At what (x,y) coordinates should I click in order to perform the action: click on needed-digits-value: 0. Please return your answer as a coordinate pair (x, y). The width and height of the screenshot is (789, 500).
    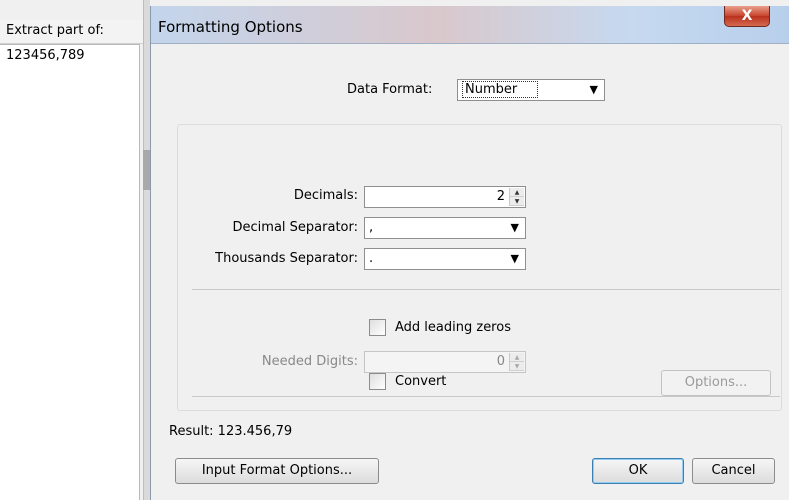
    Looking at the image, I should click on (500, 361).